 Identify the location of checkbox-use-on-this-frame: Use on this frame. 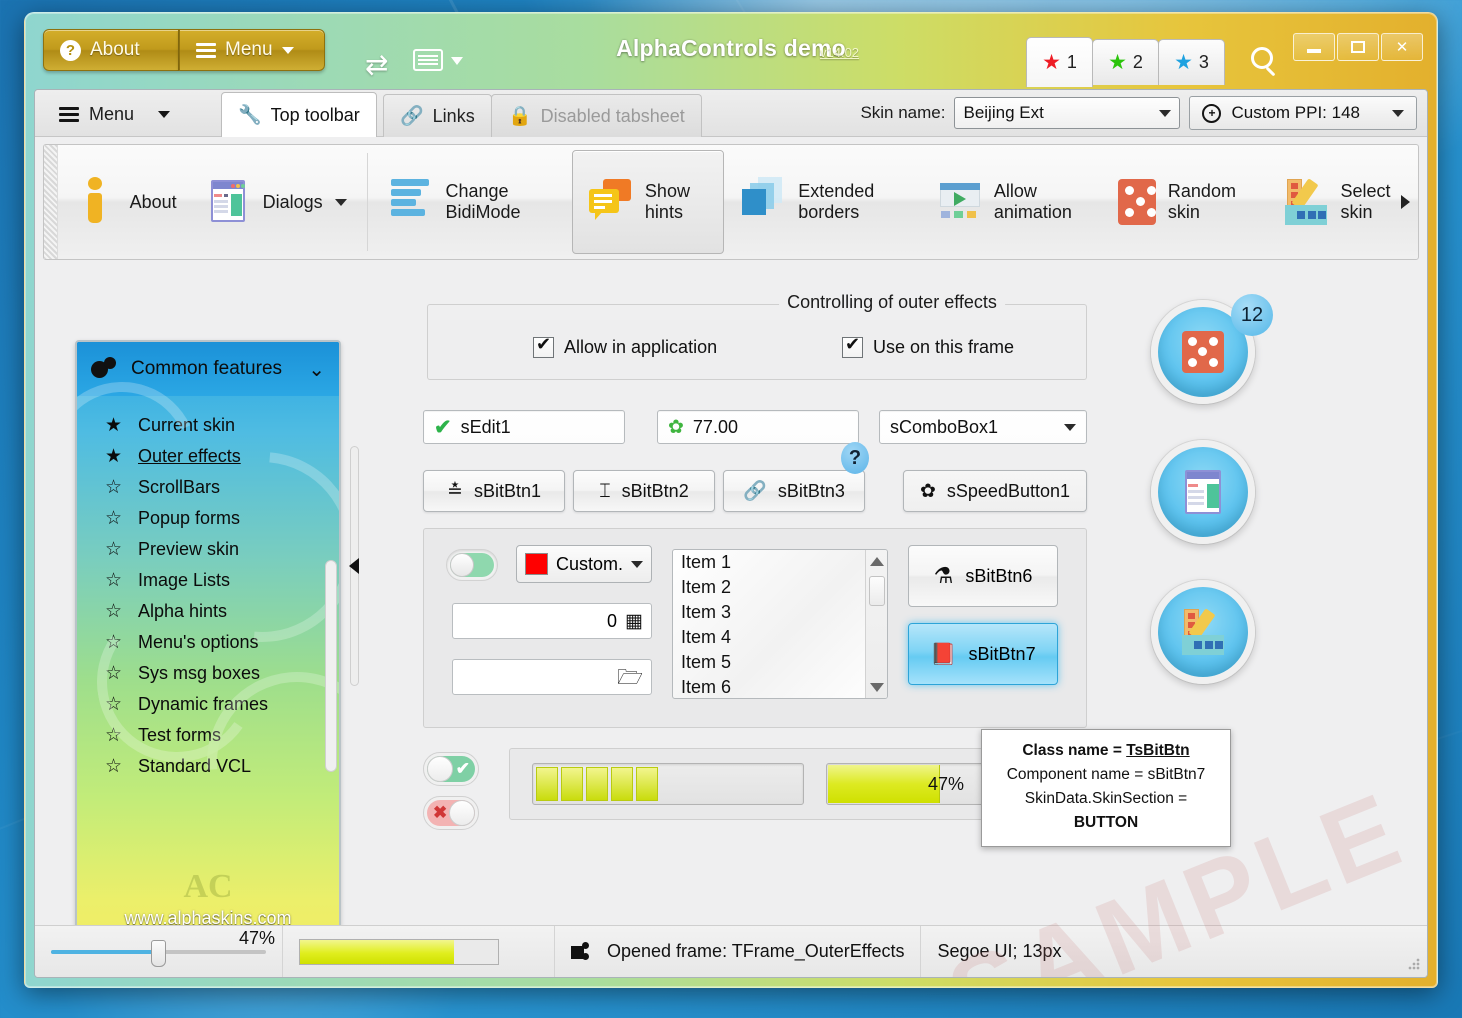
(928, 346).